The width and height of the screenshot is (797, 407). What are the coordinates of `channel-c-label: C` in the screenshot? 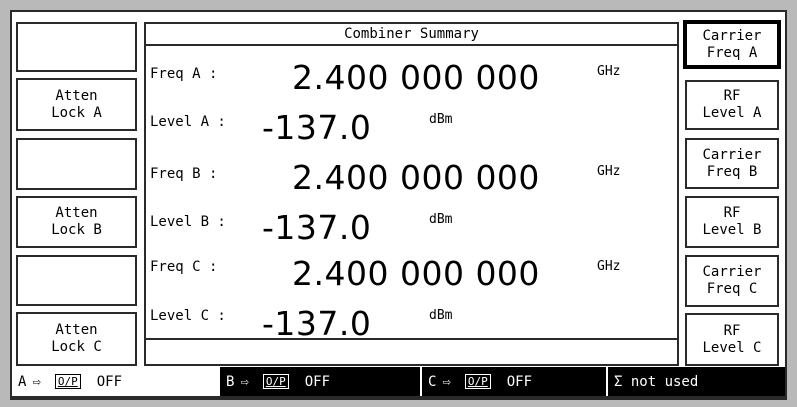 It's located at (432, 381).